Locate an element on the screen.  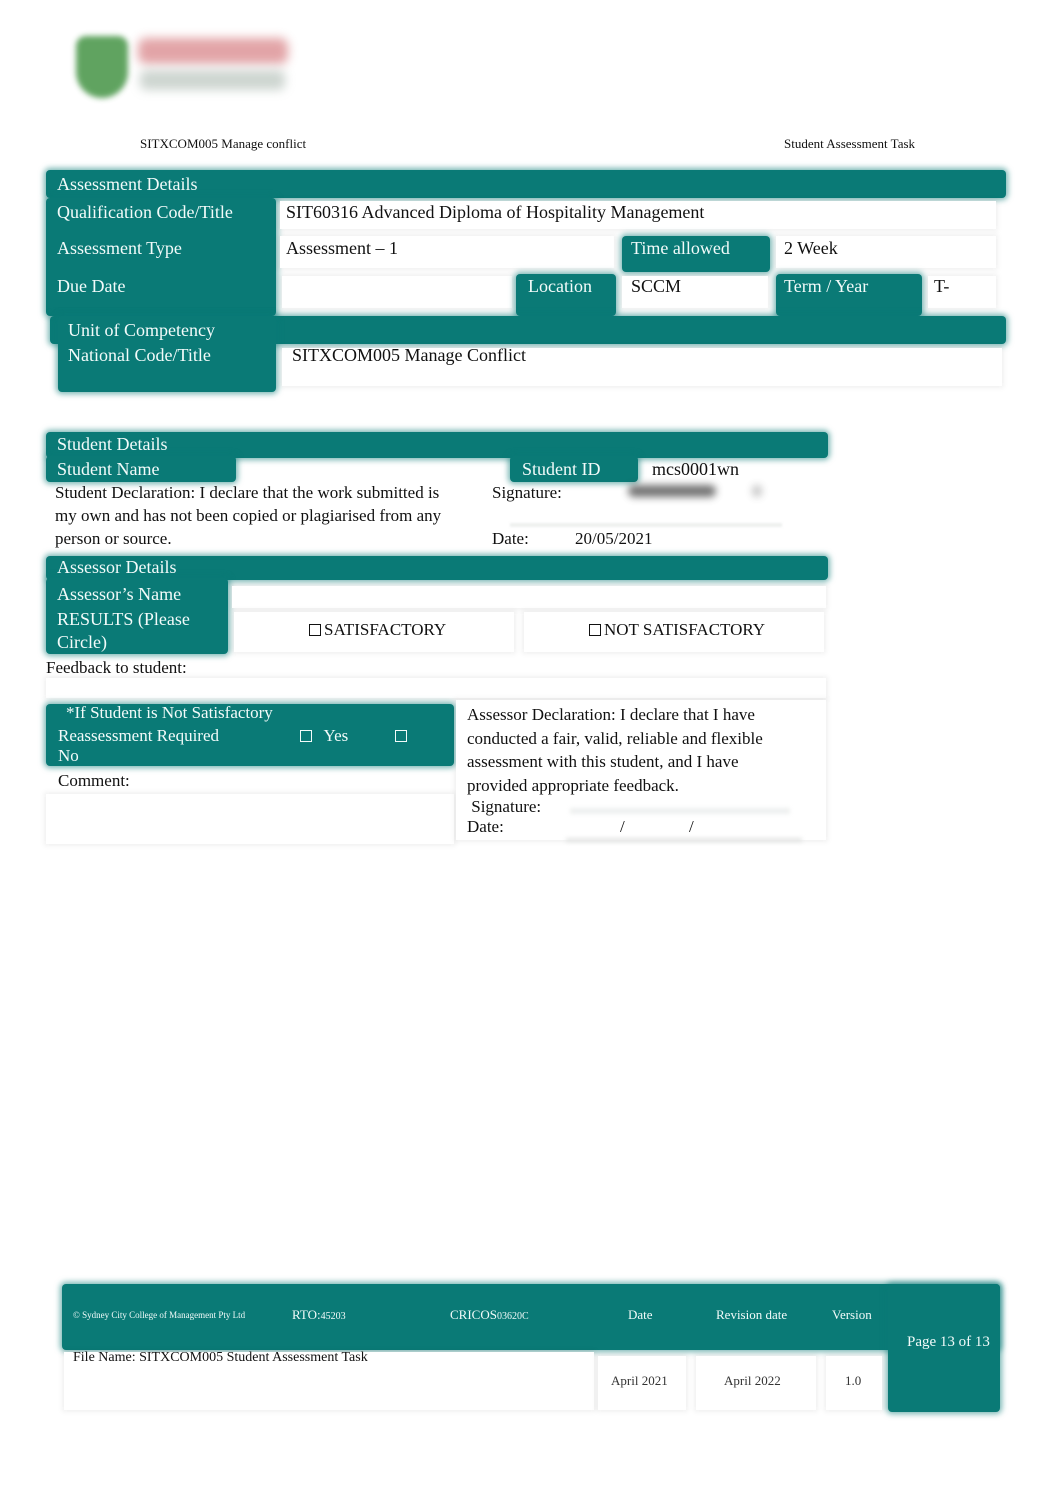
student-name-label: Student Name is located at coordinates (108, 469).